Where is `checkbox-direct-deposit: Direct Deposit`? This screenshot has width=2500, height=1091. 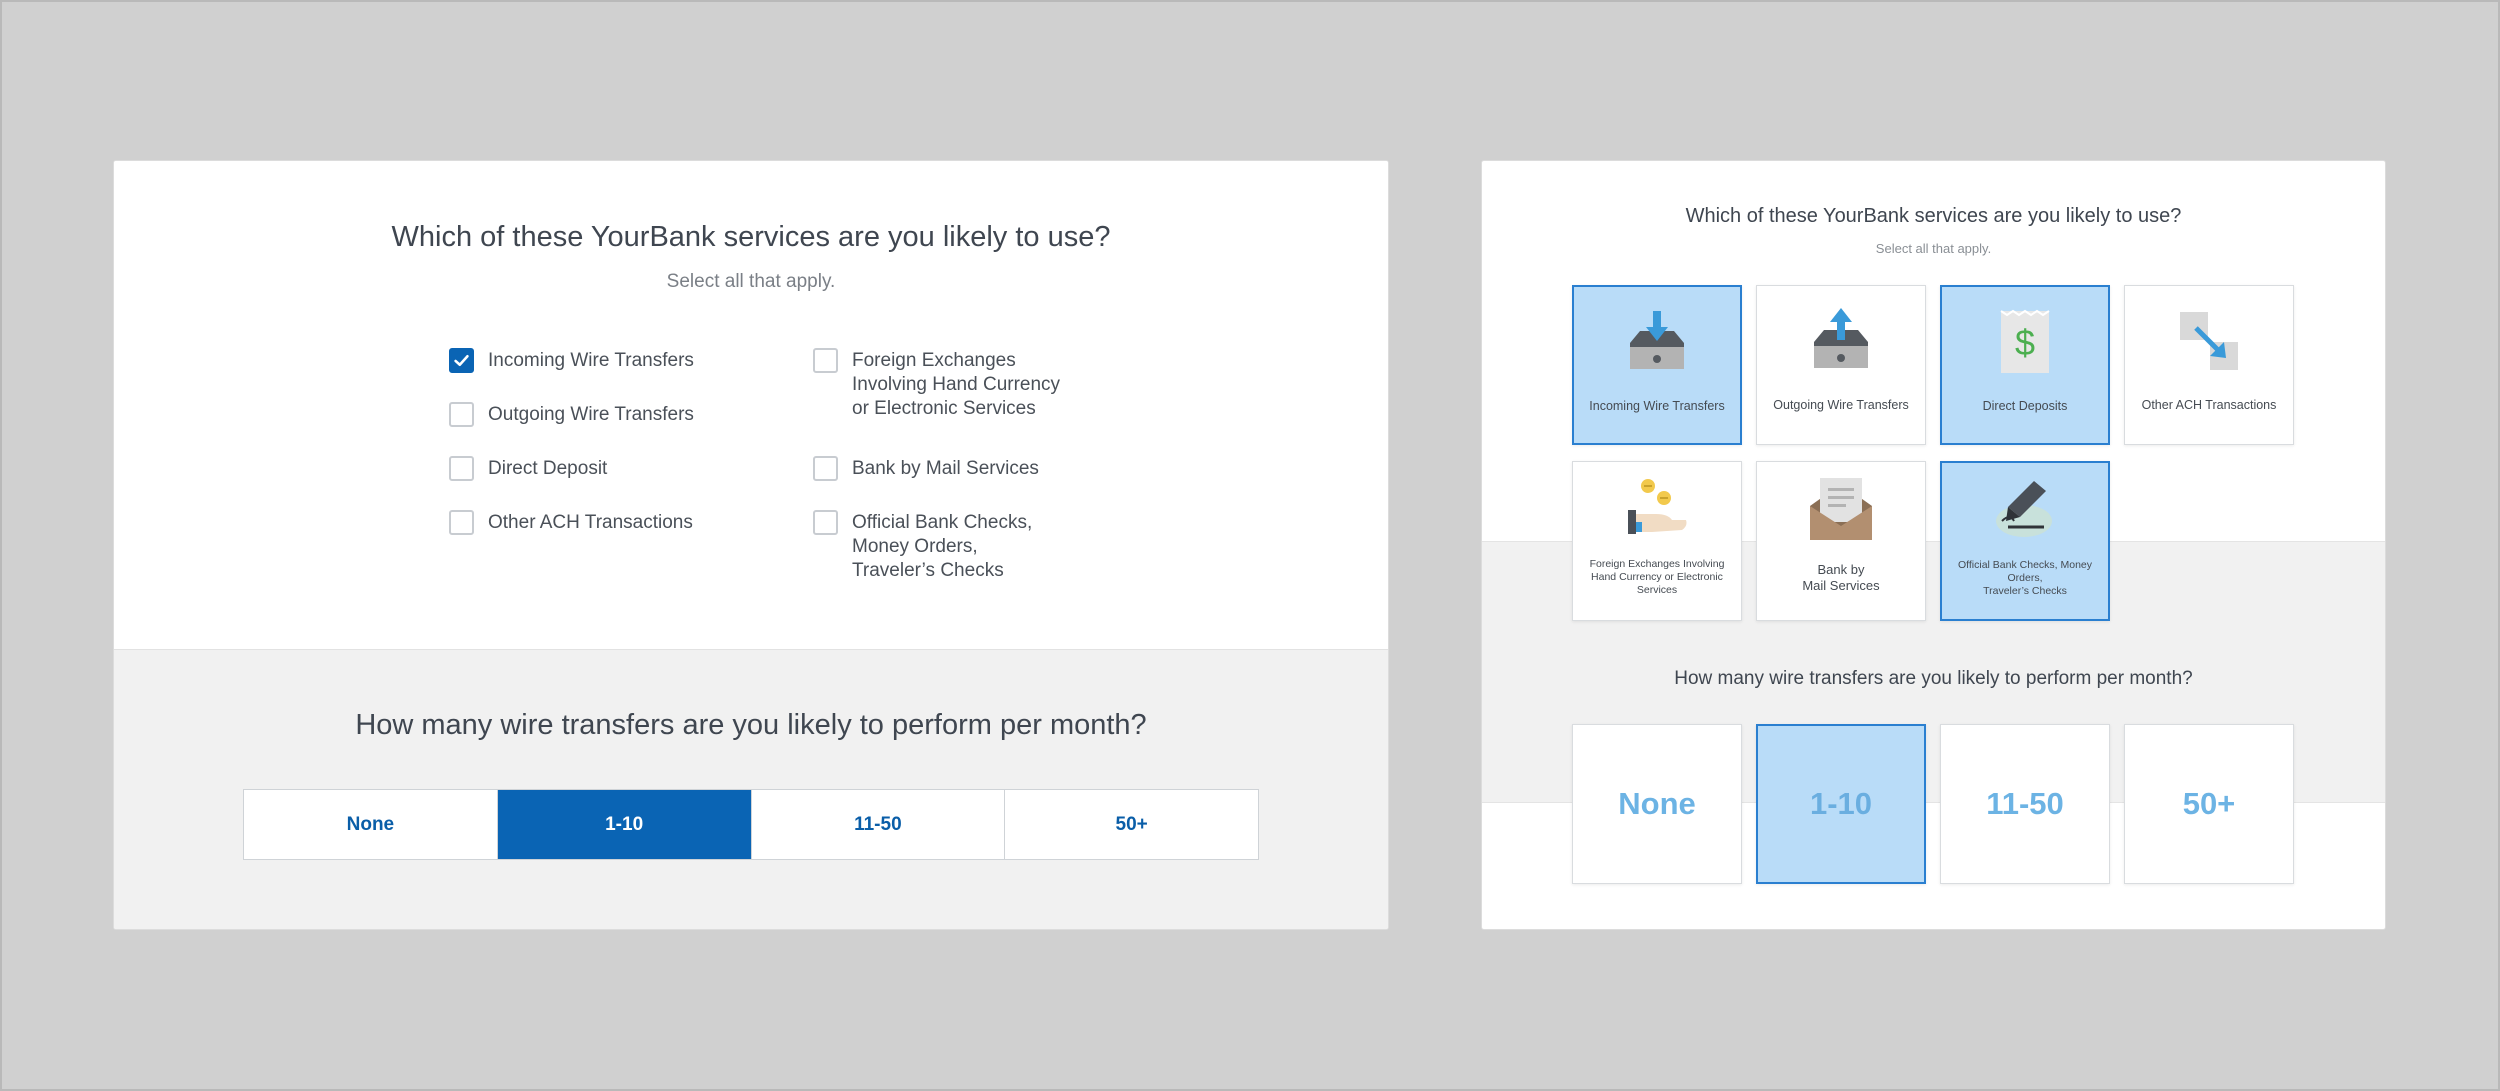 checkbox-direct-deposit: Direct Deposit is located at coordinates (528, 468).